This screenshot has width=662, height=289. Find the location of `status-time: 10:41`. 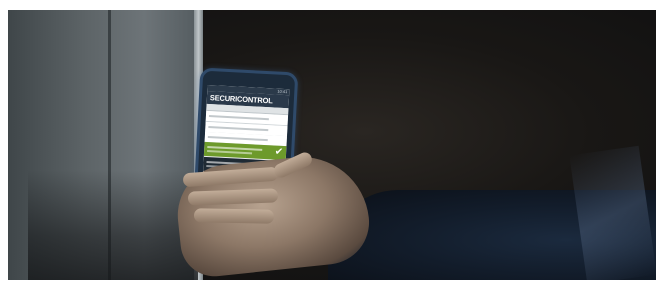

status-time: 10:41 is located at coordinates (282, 91).